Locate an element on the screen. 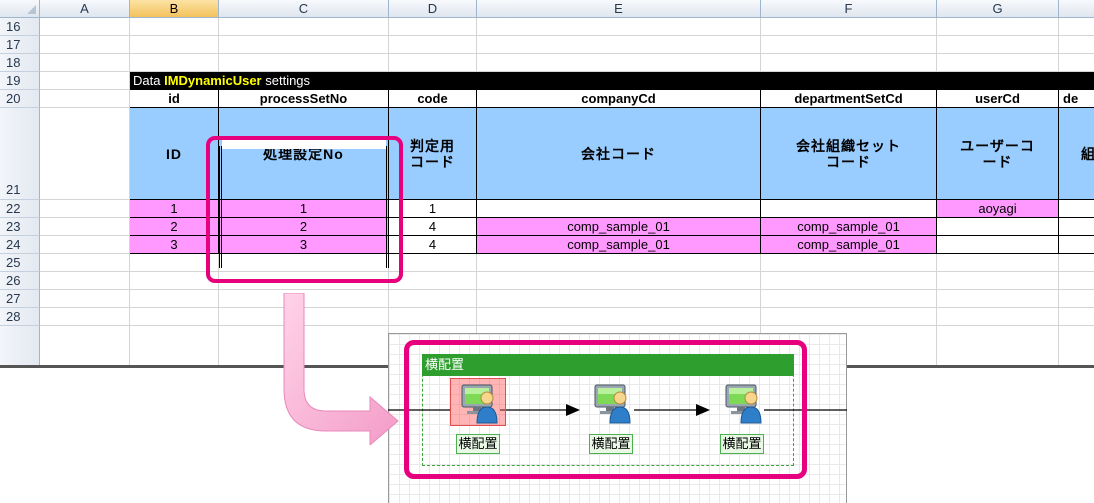 This screenshot has height=503, width=1094. field-next: de is located at coordinates (1076, 99).